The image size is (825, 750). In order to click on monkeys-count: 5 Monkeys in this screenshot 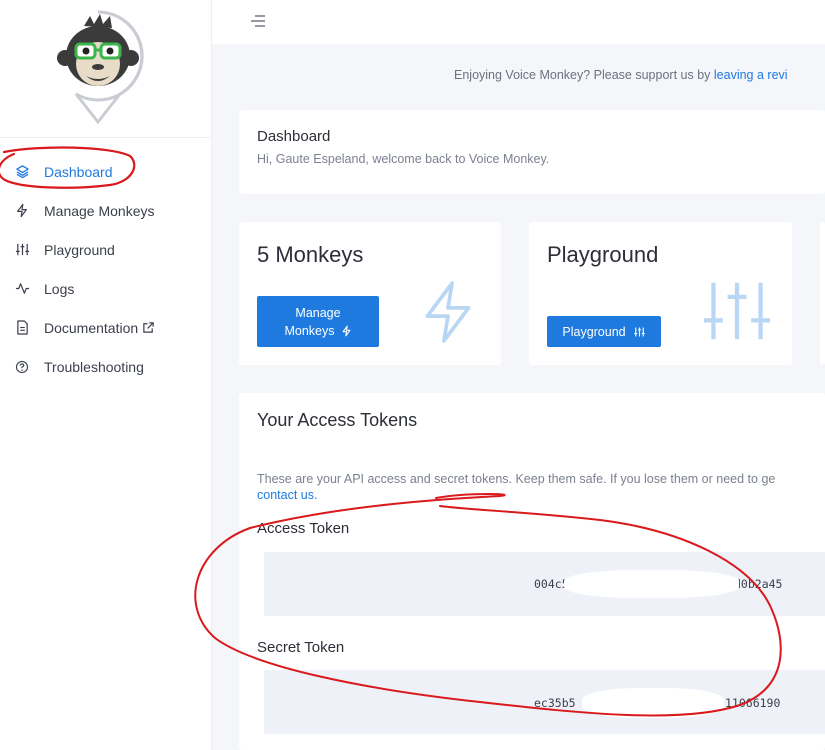, I will do `click(310, 254)`.